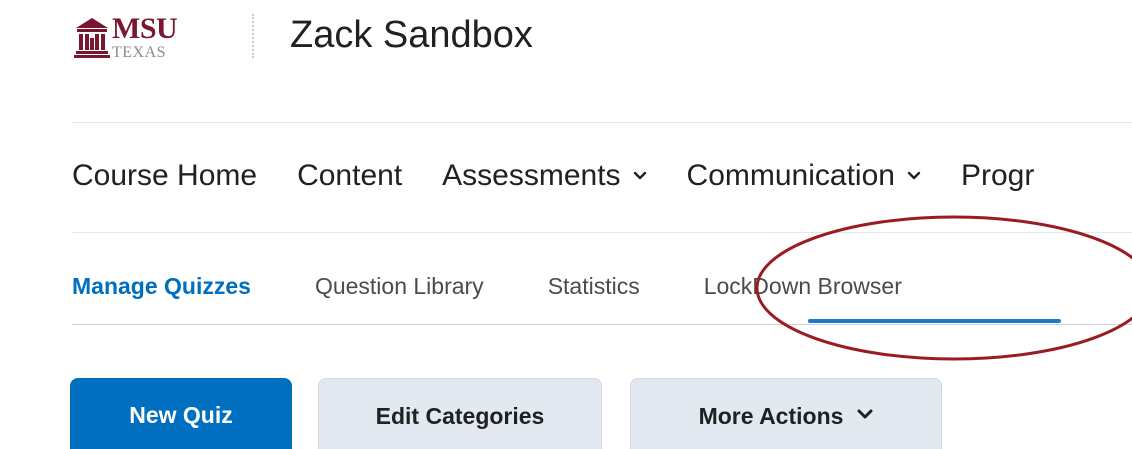 Image resolution: width=1132 pixels, height=449 pixels. What do you see at coordinates (790, 175) in the screenshot?
I see `nav-communication-label: Communication` at bounding box center [790, 175].